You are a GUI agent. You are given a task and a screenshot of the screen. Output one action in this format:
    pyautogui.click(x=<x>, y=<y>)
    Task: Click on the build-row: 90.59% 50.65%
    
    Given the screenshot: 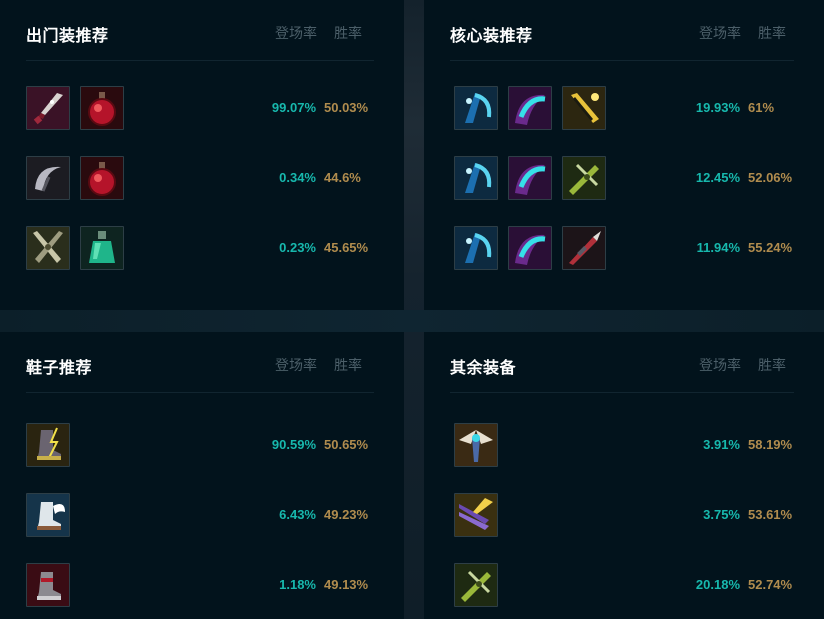 What is the action you would take?
    pyautogui.click(x=201, y=445)
    